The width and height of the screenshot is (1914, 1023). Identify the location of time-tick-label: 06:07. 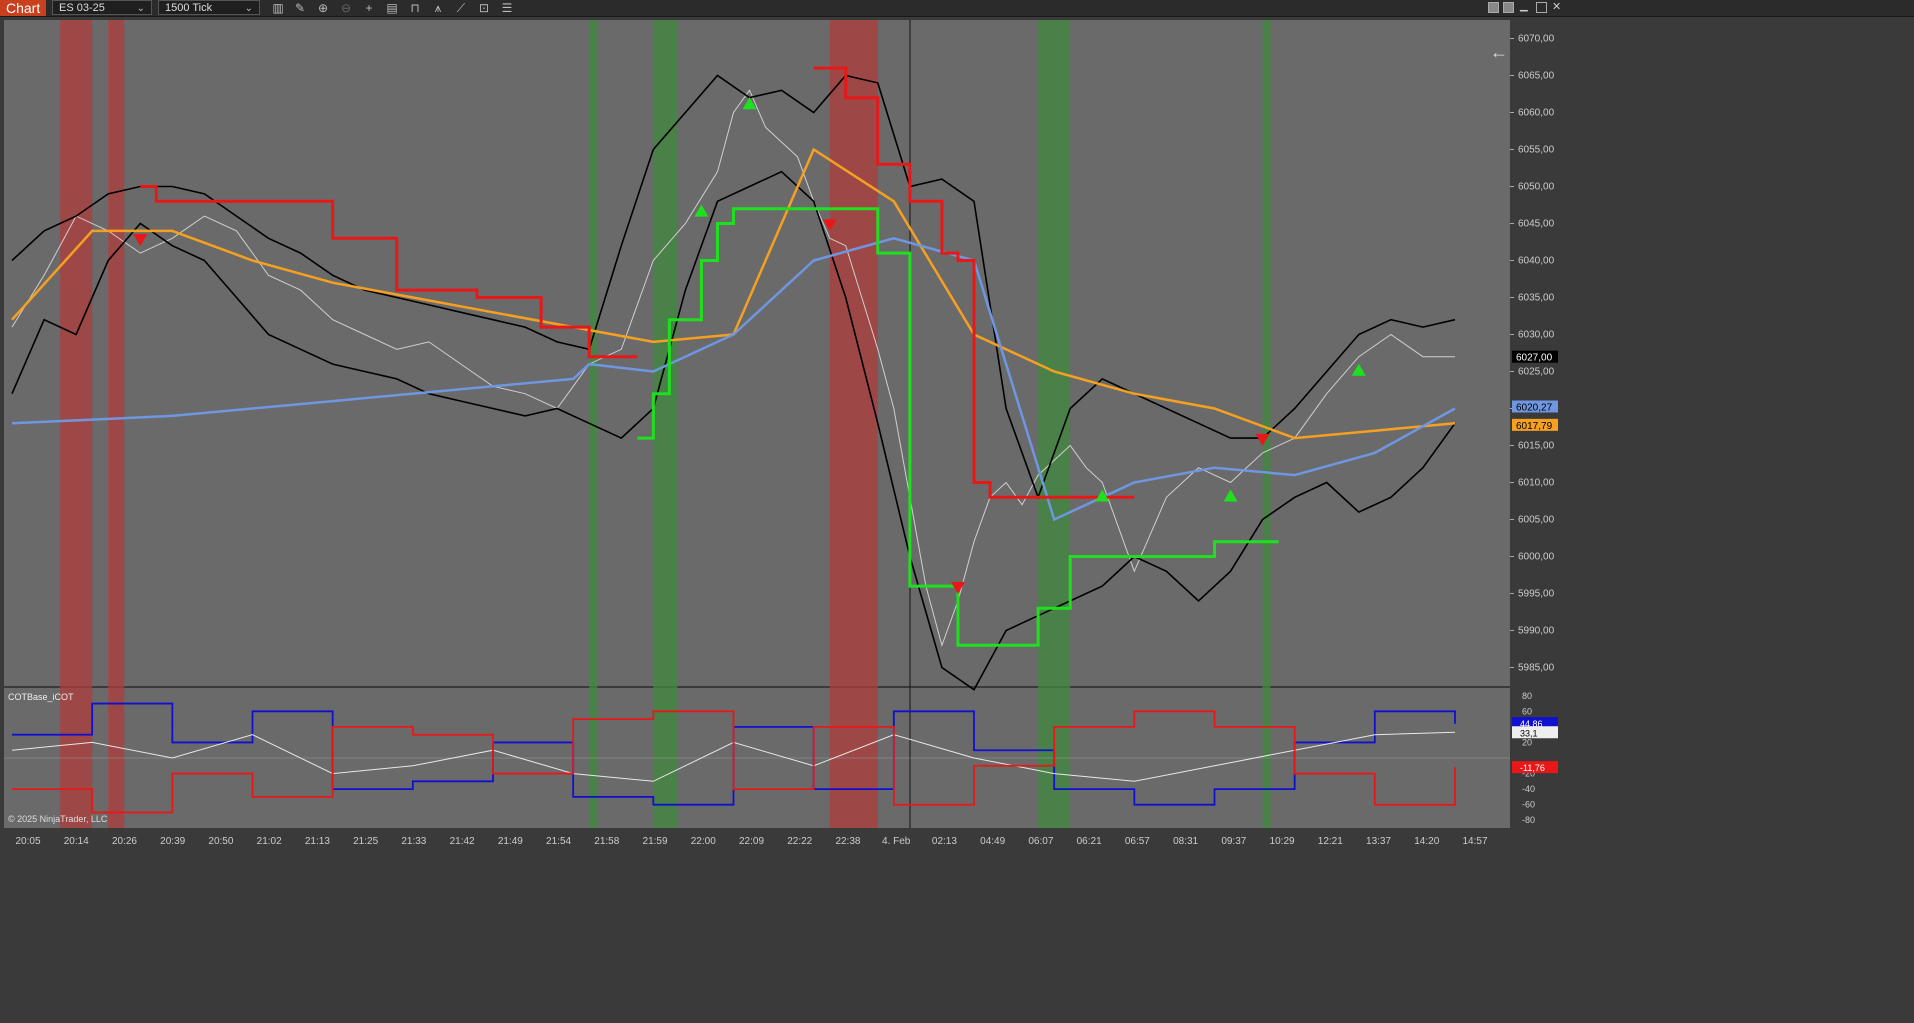
(1040, 841).